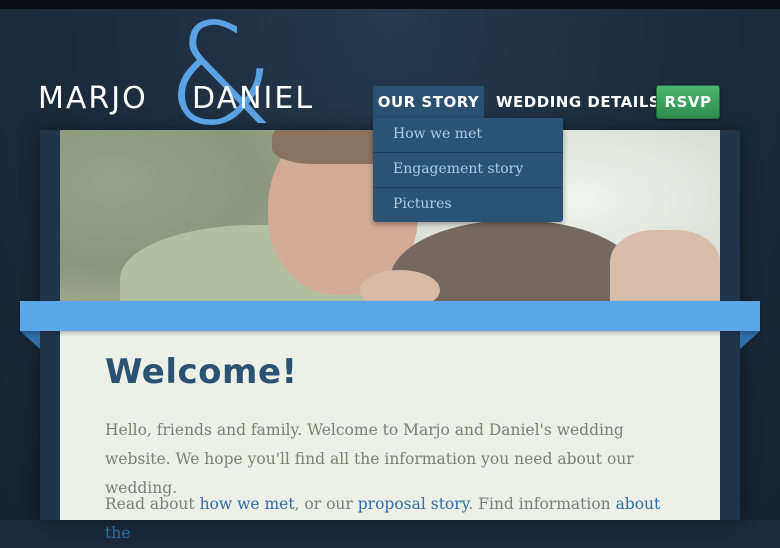  I want to click on how-we-met-link: how we met, so click(247, 504).